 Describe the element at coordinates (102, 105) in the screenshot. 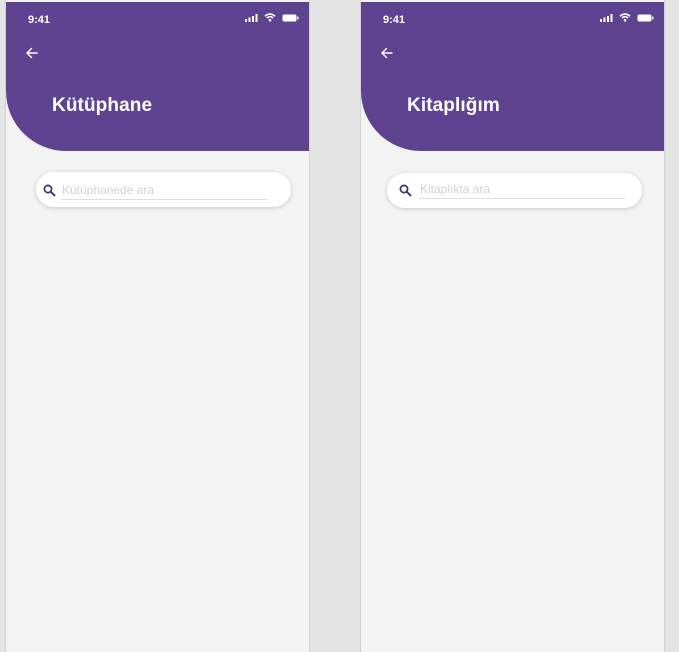

I see `page-title: Kütüphane` at that location.